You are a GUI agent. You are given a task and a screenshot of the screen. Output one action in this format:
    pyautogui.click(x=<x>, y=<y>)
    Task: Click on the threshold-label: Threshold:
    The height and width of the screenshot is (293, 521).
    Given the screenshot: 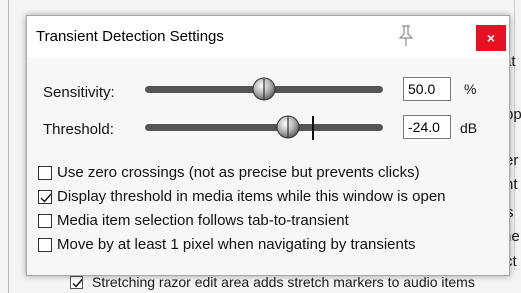 What is the action you would take?
    pyautogui.click(x=78, y=129)
    